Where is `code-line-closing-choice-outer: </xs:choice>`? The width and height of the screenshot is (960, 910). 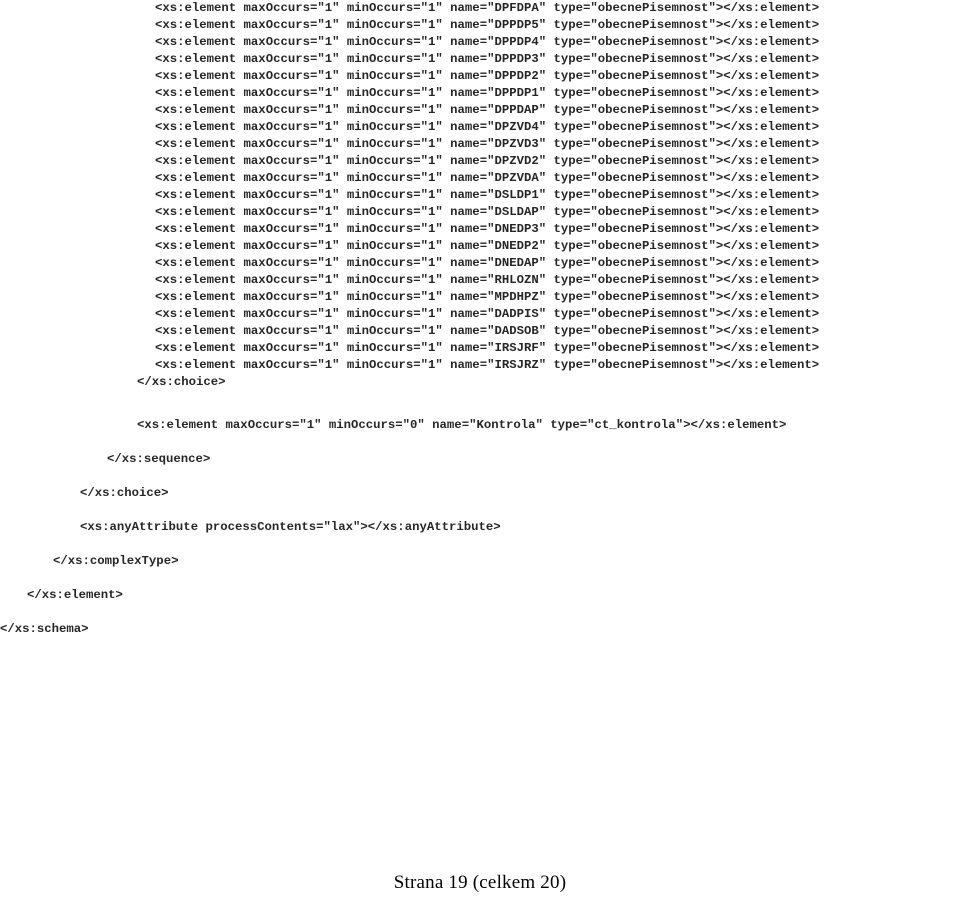
code-line-closing-choice-outer: </xs:choice> is located at coordinates (124, 493).